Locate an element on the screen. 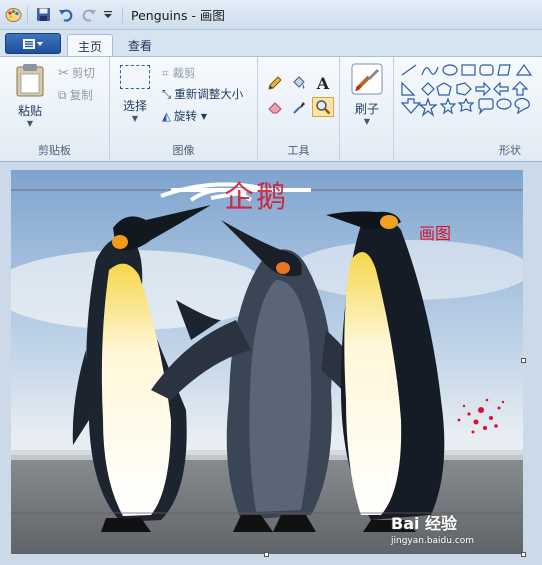 Image resolution: width=542 pixels, height=565 pixels. magnifier-icon is located at coordinates (323, 107).